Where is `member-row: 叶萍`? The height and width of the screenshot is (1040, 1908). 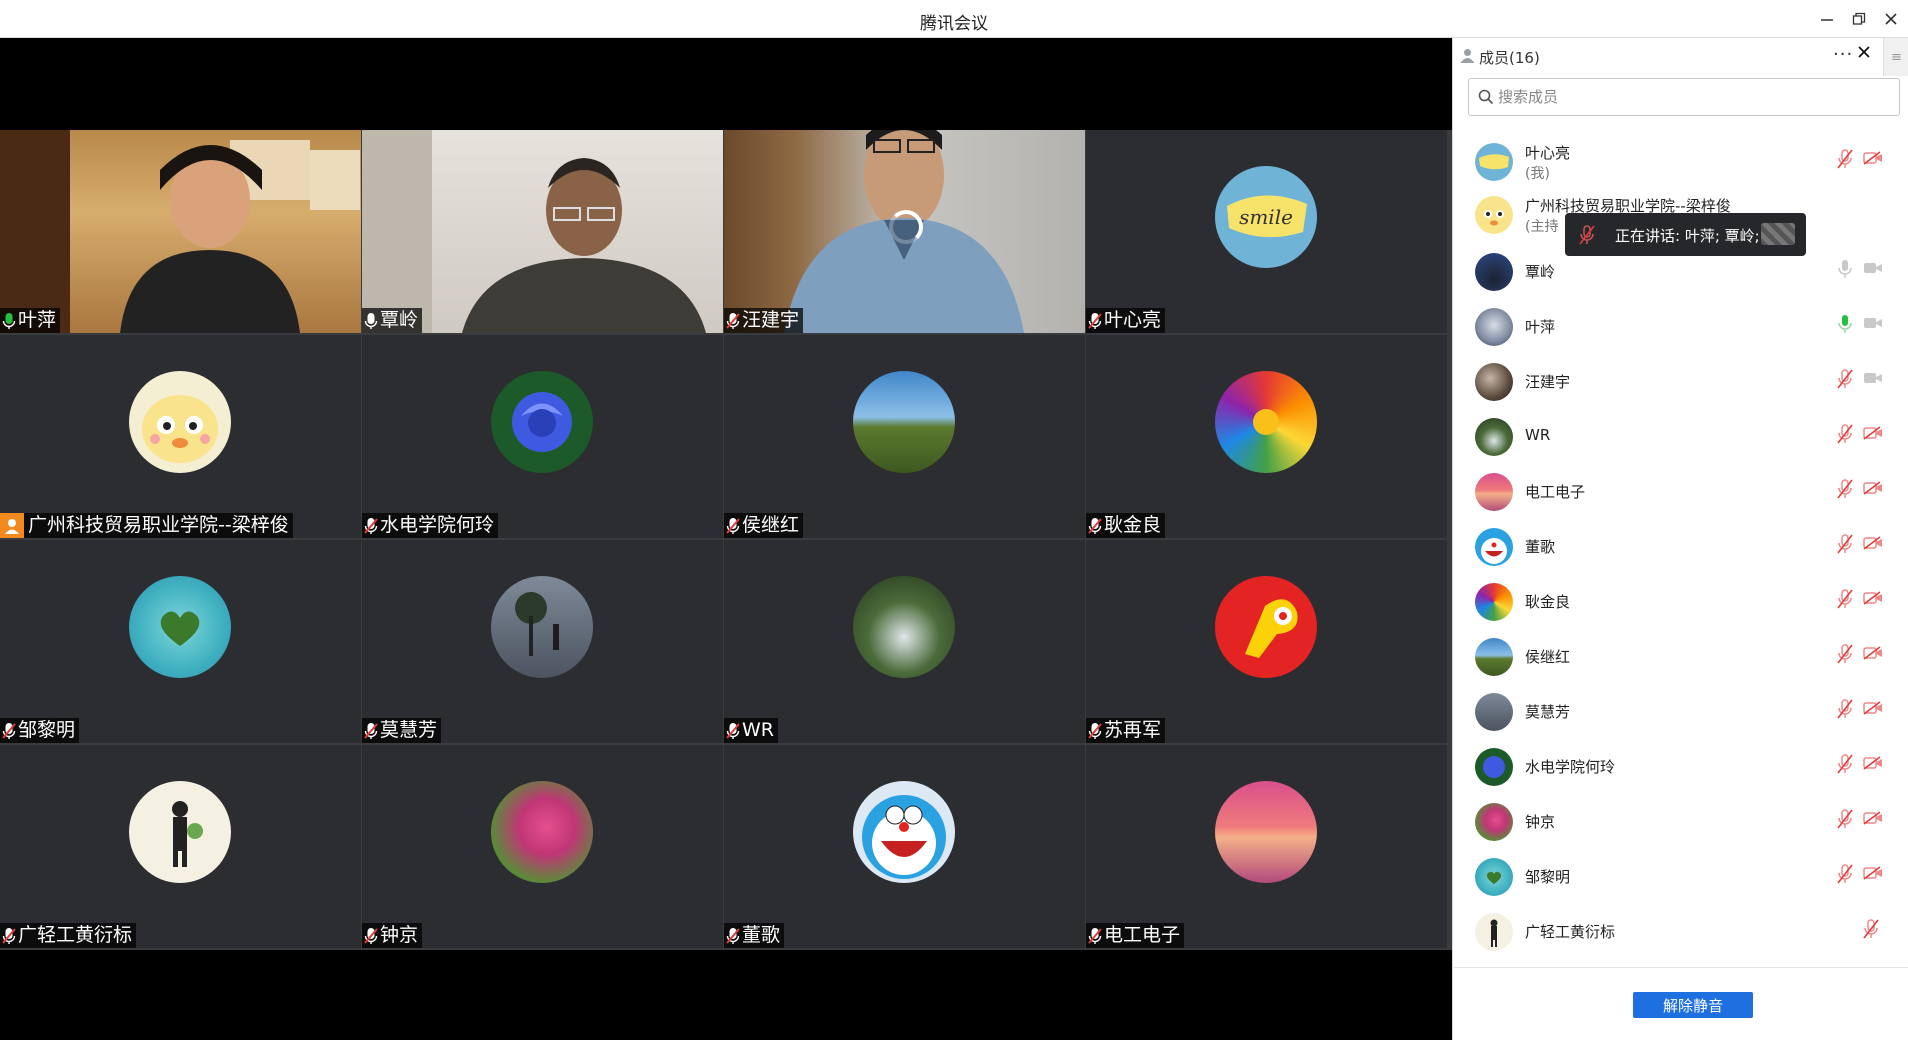 member-row: 叶萍 is located at coordinates (1680, 326).